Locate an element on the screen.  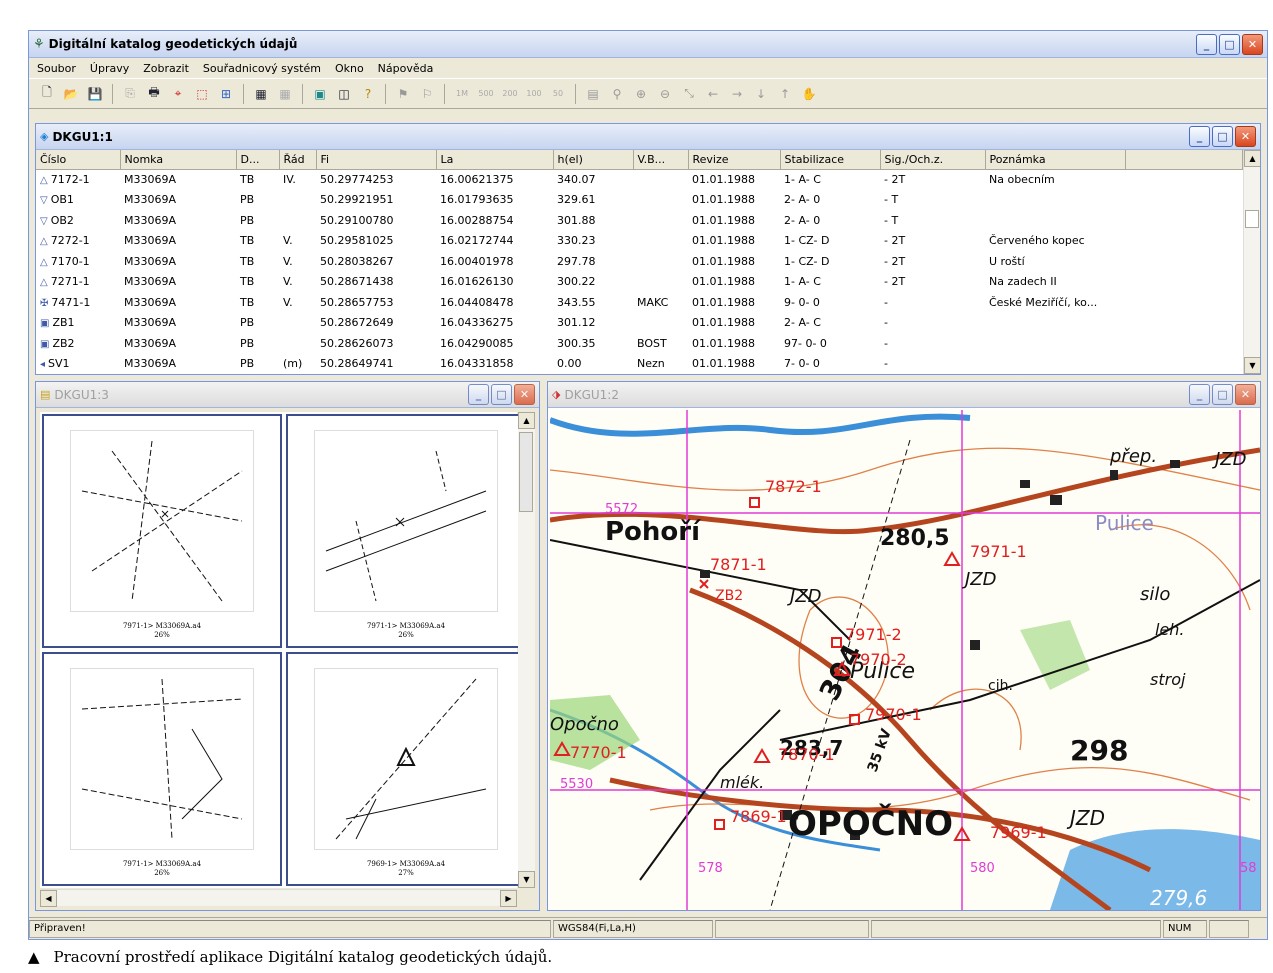
col-header-hel: h(el) is located at coordinates (593, 160).